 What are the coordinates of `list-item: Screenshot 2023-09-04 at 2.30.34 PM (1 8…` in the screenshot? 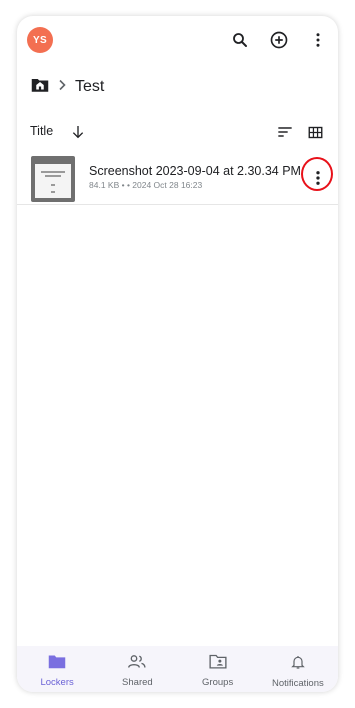 It's located at (177, 179).